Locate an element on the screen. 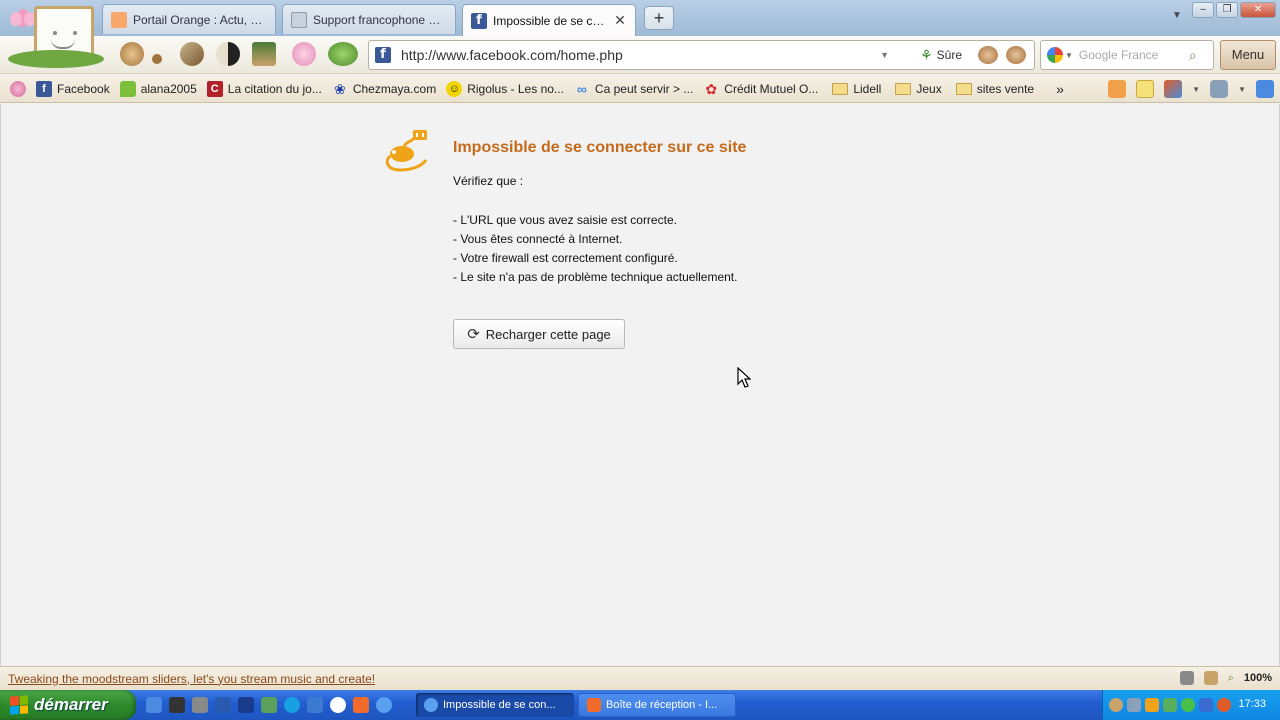 The width and height of the screenshot is (1280, 720). bookmark-label: Facebook is located at coordinates (83, 88).